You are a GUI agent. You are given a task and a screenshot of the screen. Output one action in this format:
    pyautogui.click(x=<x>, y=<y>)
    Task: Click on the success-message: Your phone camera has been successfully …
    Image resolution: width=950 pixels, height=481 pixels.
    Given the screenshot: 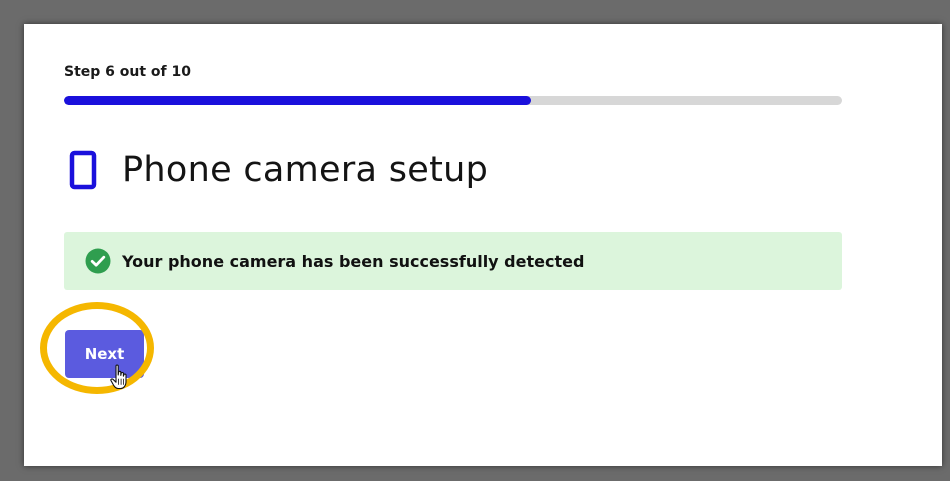 What is the action you would take?
    pyautogui.click(x=353, y=261)
    